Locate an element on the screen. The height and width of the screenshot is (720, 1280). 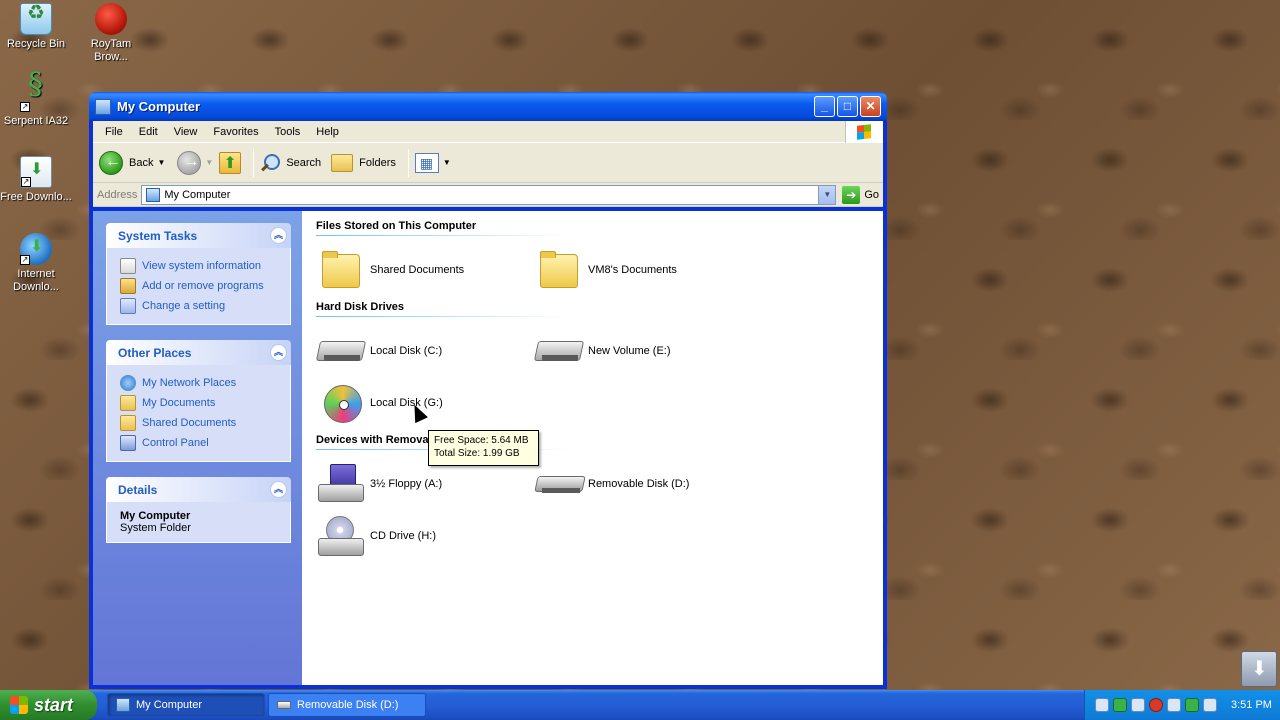
minimize-button: _ is located at coordinates (824, 106).